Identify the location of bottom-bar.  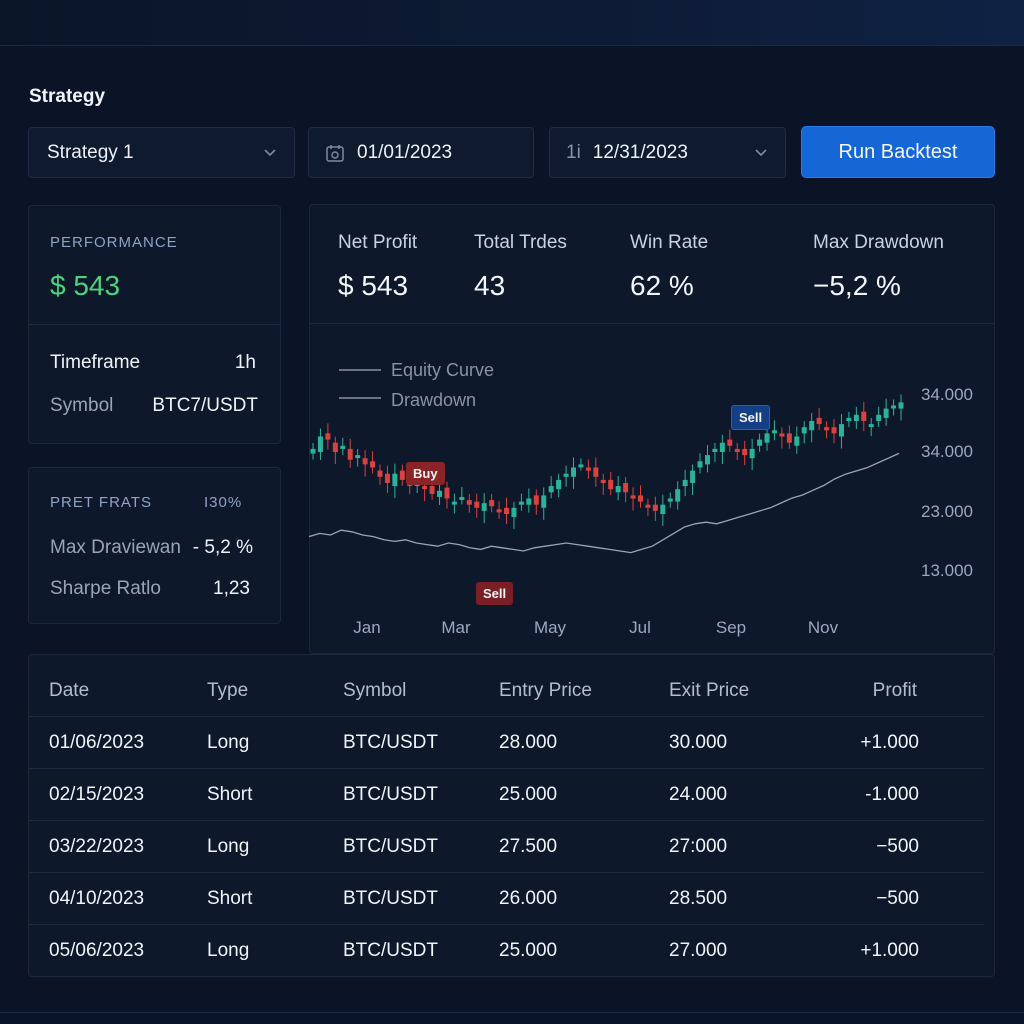
(512, 1018).